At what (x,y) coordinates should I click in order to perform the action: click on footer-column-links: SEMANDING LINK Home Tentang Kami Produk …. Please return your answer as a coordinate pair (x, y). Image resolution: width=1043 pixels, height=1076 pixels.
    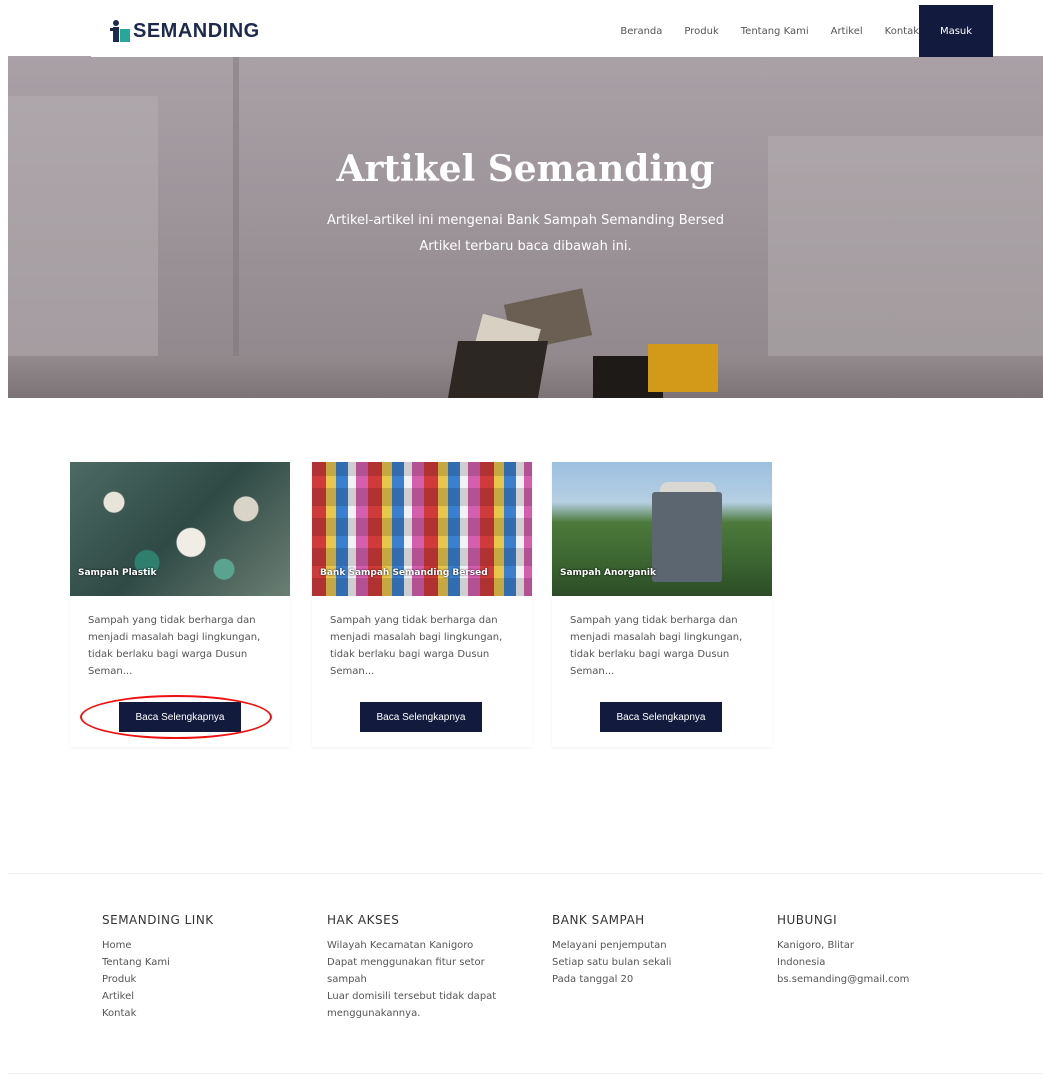
    Looking at the image, I should click on (158, 967).